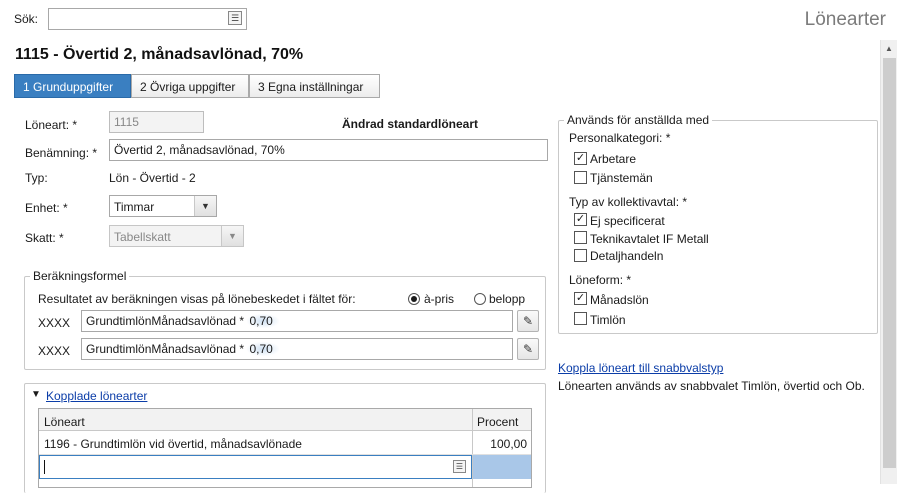 The image size is (899, 493). Describe the element at coordinates (190, 86) in the screenshot. I see `tab-ovriga-uppgifter: 2 Övriga uppgifter` at that location.